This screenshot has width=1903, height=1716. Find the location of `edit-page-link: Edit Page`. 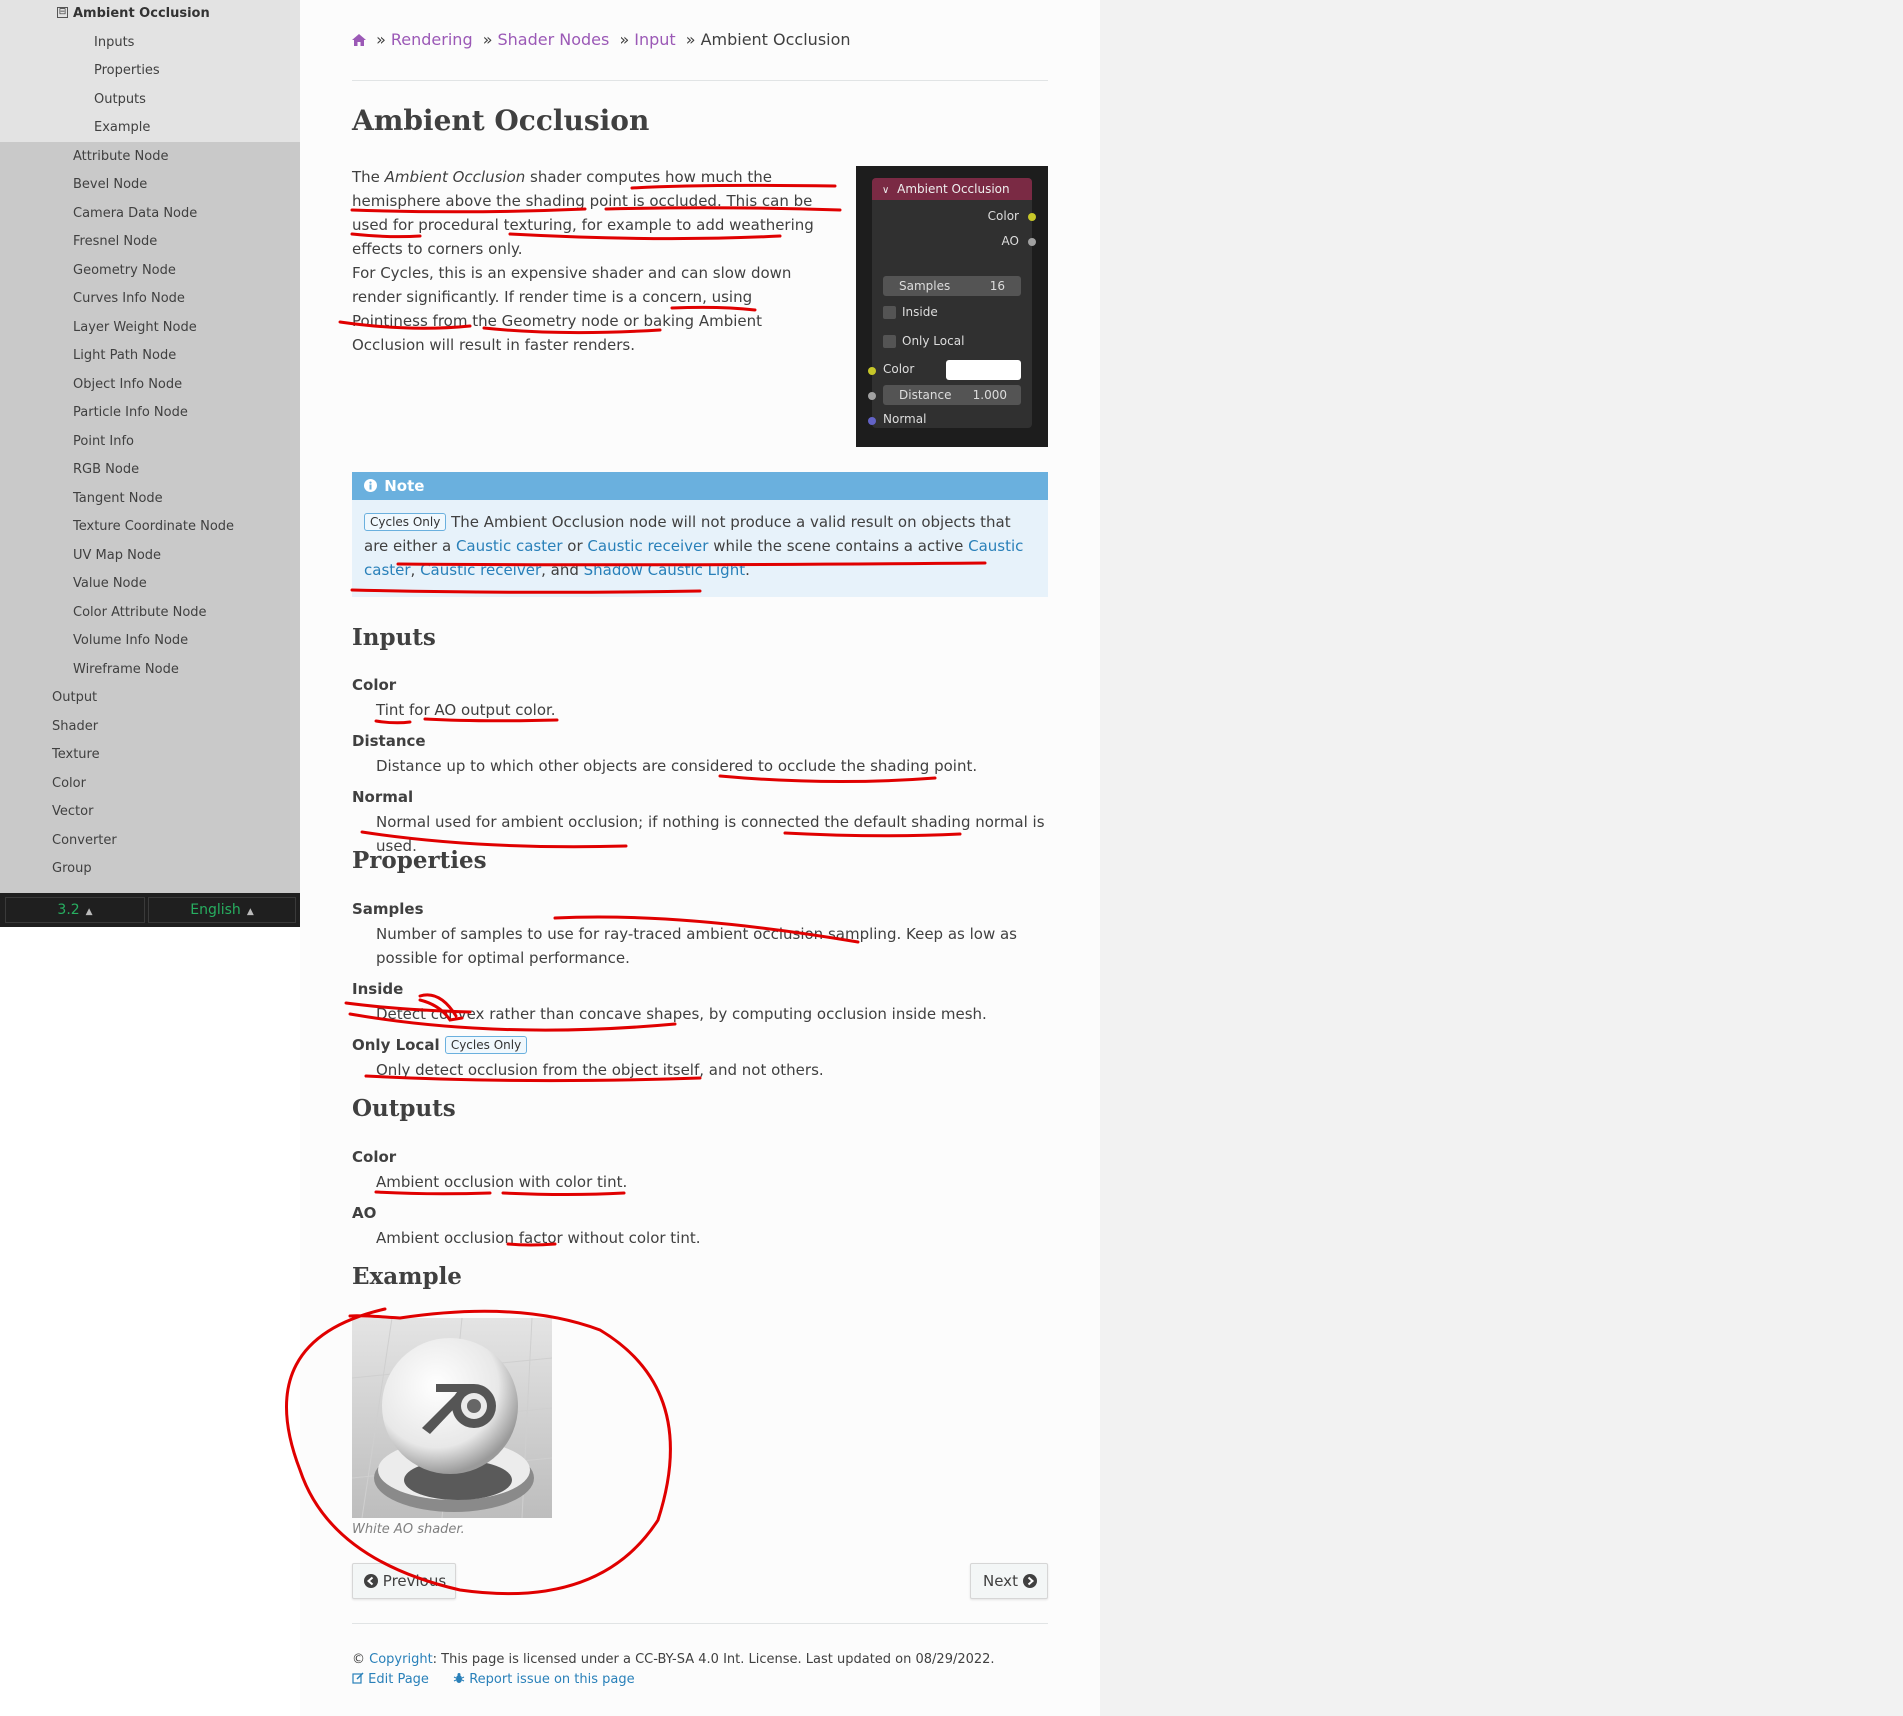

edit-page-link: Edit Page is located at coordinates (392, 1679).